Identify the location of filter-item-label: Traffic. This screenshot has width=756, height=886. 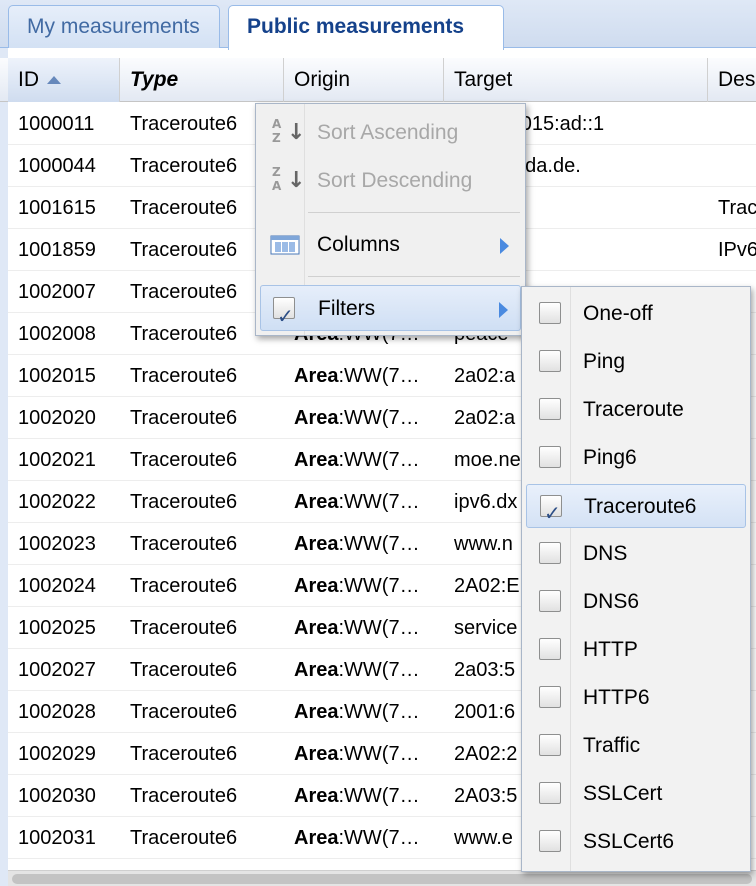
(612, 745).